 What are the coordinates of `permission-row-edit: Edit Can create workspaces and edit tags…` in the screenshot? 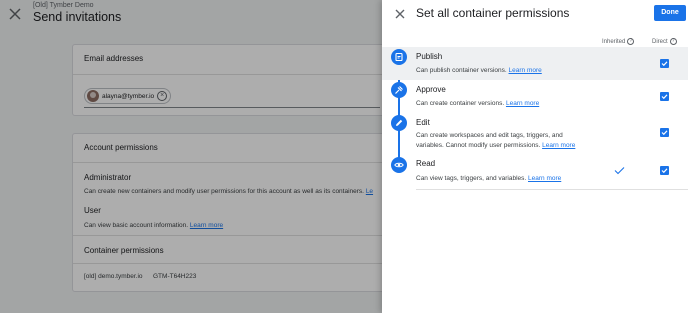 It's located at (535, 134).